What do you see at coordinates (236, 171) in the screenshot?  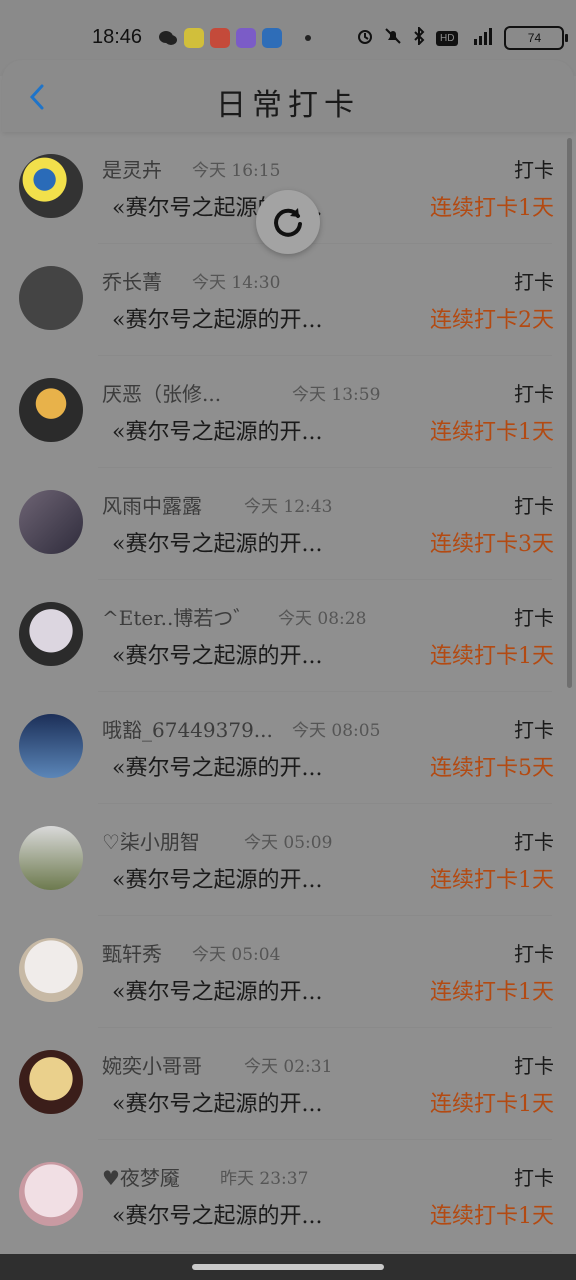 I see `timestamp: 今天 16:15` at bounding box center [236, 171].